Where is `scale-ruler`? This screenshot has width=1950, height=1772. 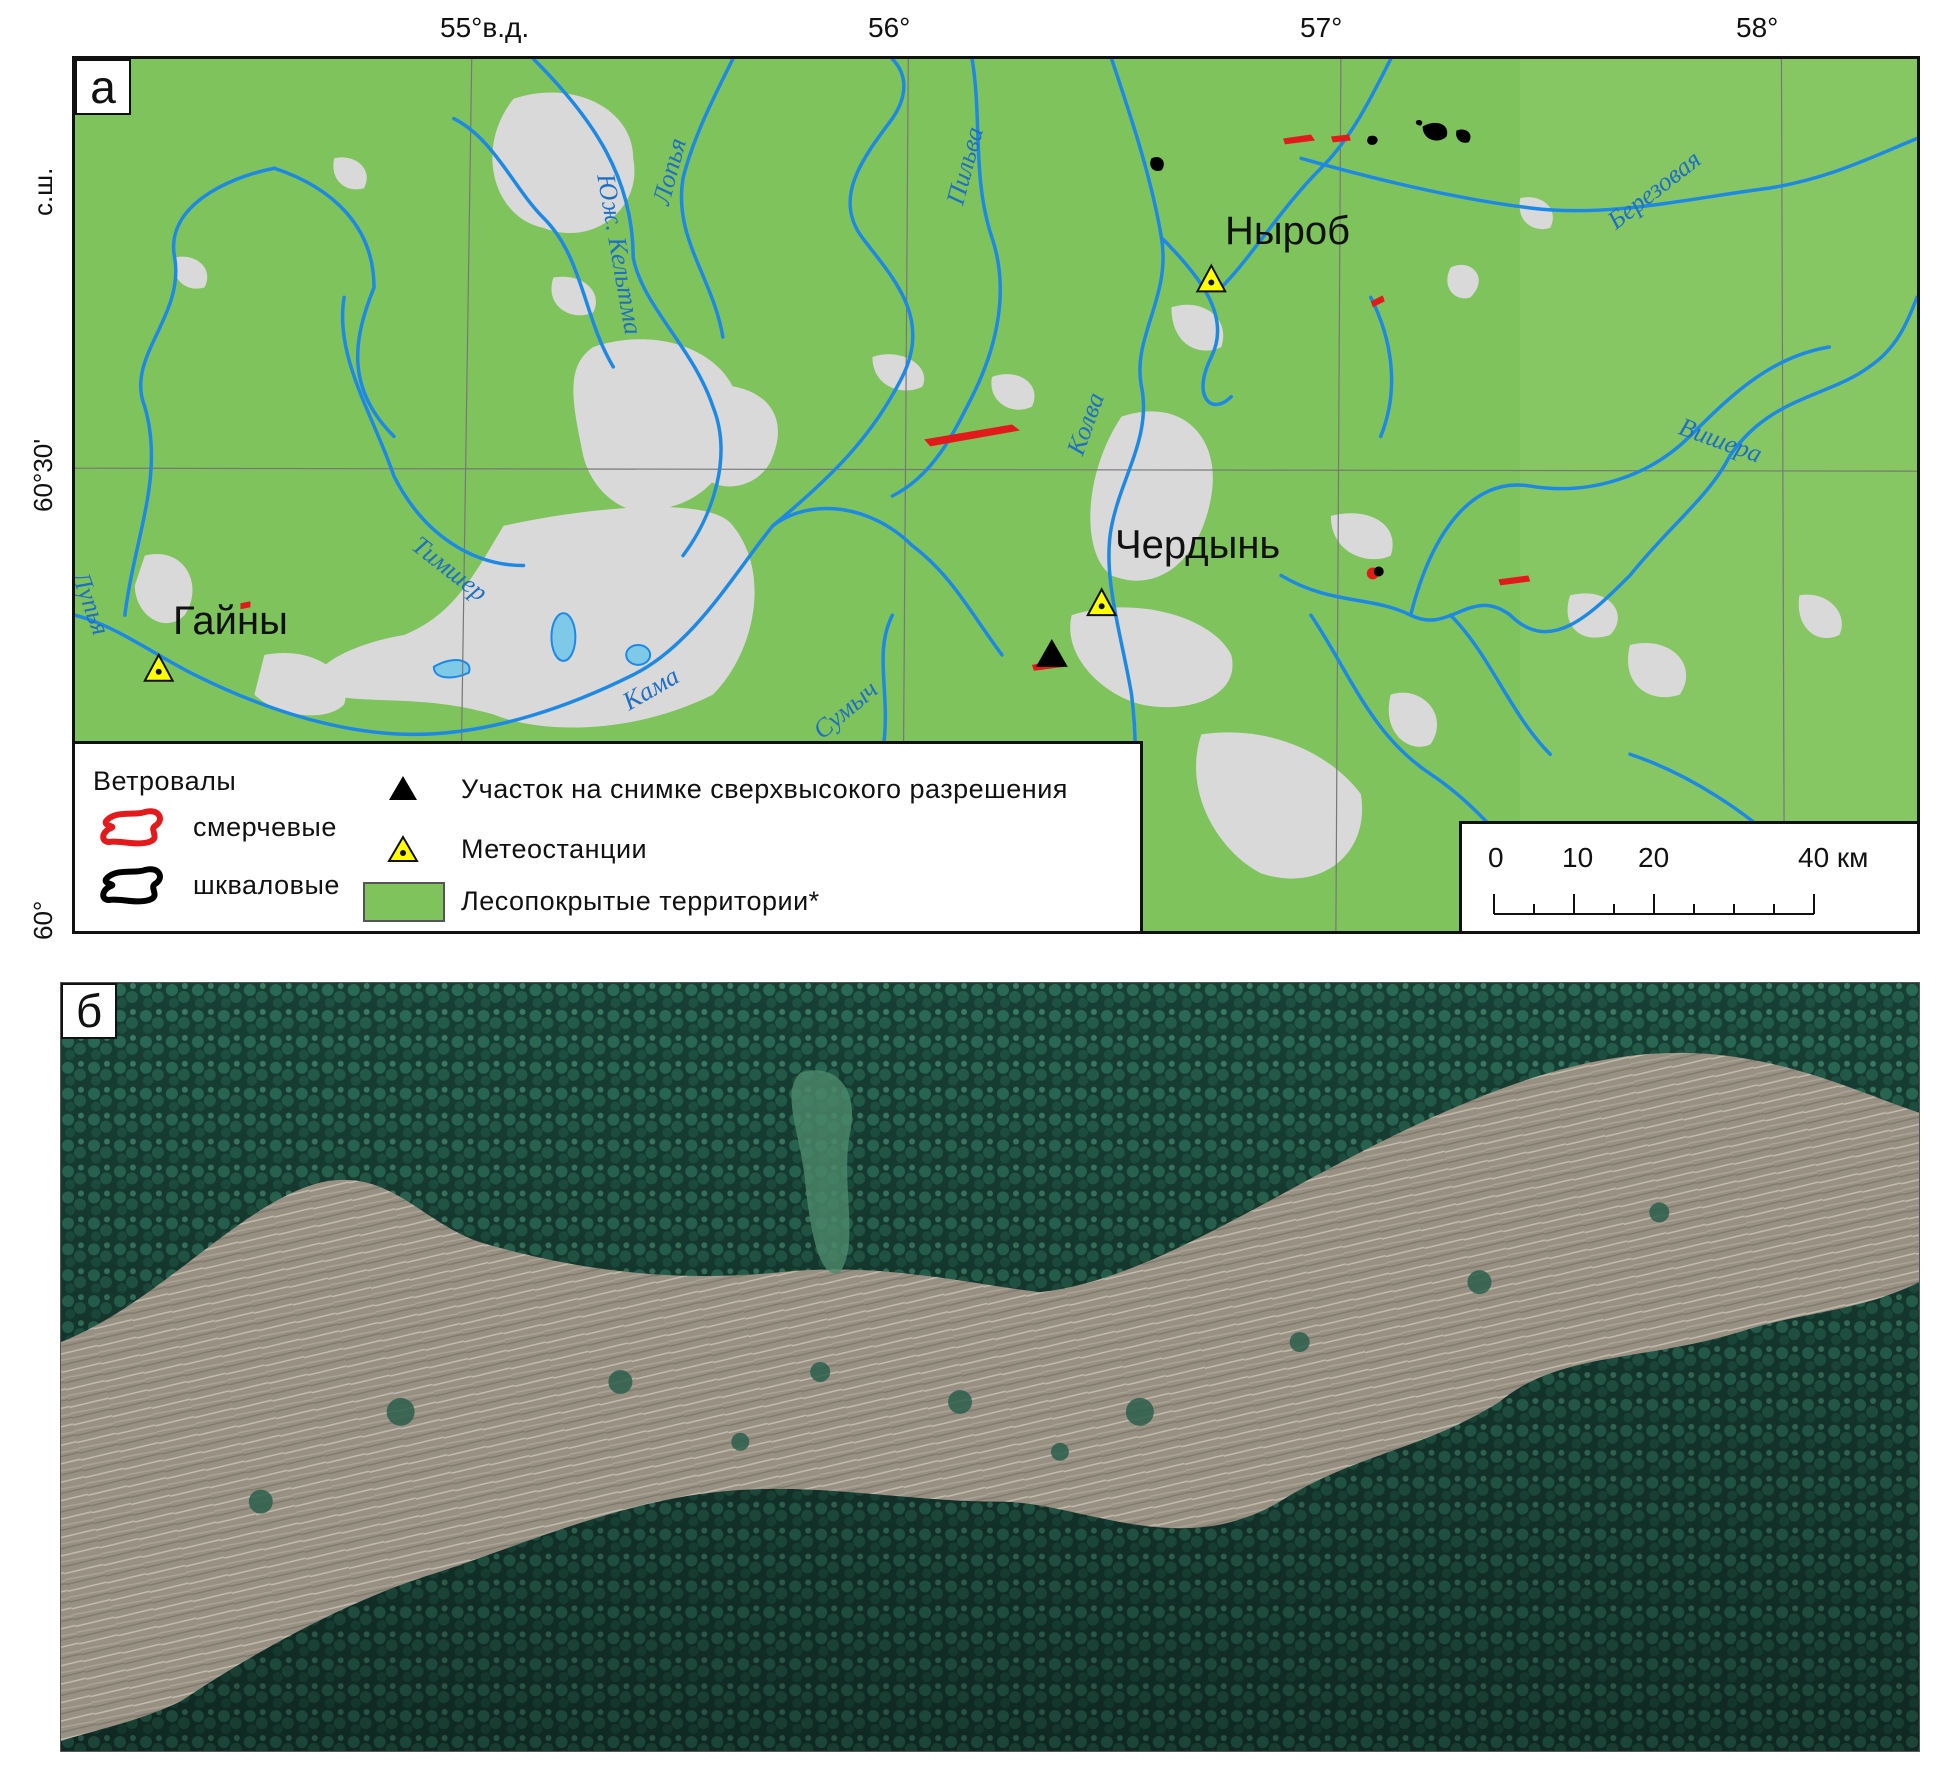 scale-ruler is located at coordinates (1654, 904).